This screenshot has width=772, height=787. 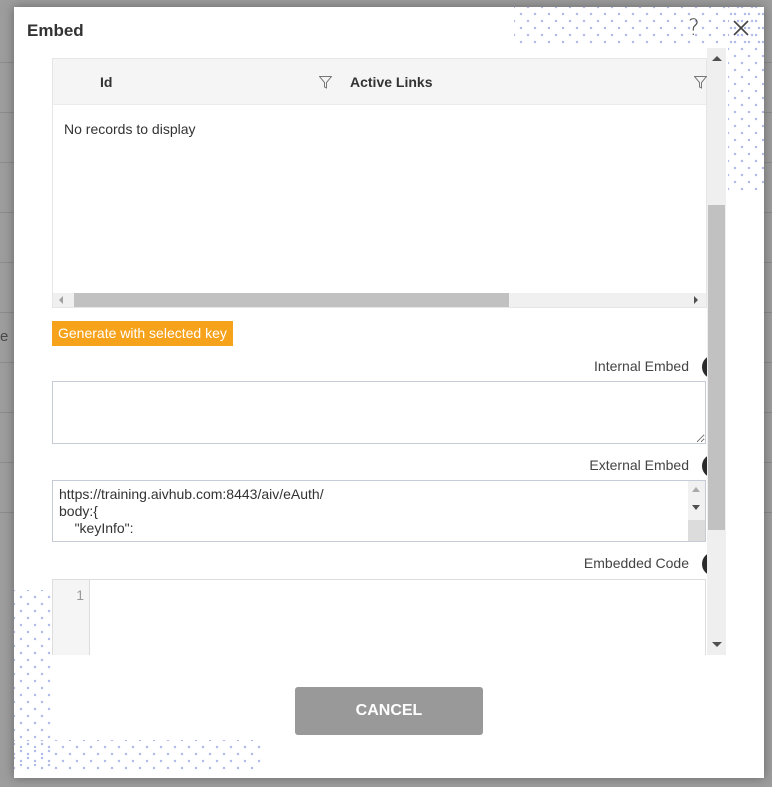 What do you see at coordinates (61, 300) in the screenshot?
I see `scroll-left-icon` at bounding box center [61, 300].